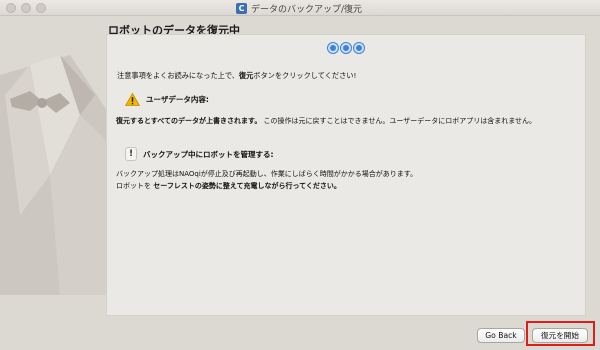  What do you see at coordinates (501, 335) in the screenshot?
I see `go-back-button: Go Back` at bounding box center [501, 335].